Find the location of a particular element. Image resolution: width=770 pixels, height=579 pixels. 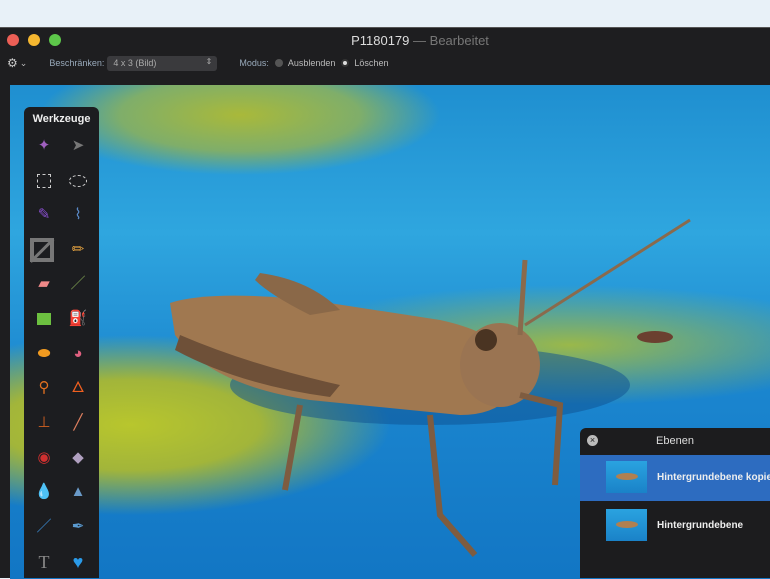

color-fill-icon is located at coordinates (44, 319).